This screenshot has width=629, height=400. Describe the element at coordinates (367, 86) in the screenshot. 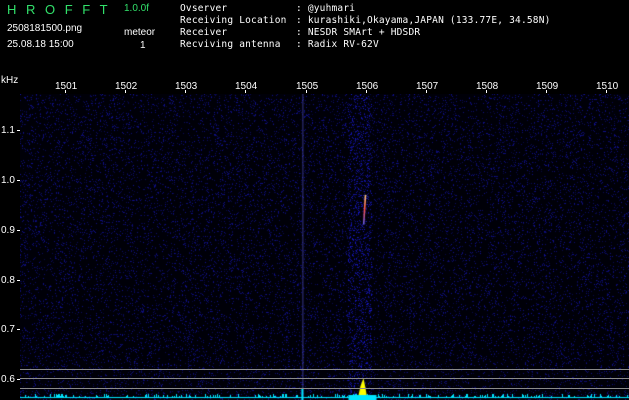

I see `x-tick-label: 1506` at that location.